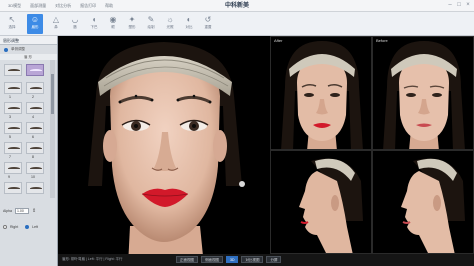  Describe the element at coordinates (10, 157) in the screenshot. I see `row-number: 7` at that location.